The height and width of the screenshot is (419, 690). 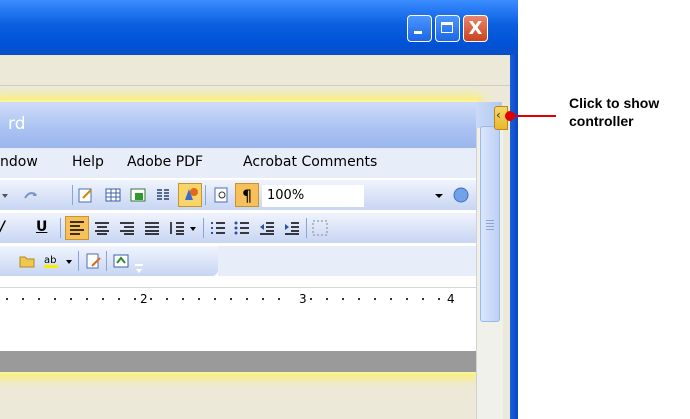 I want to click on word-title-text: rd, so click(x=17, y=124).